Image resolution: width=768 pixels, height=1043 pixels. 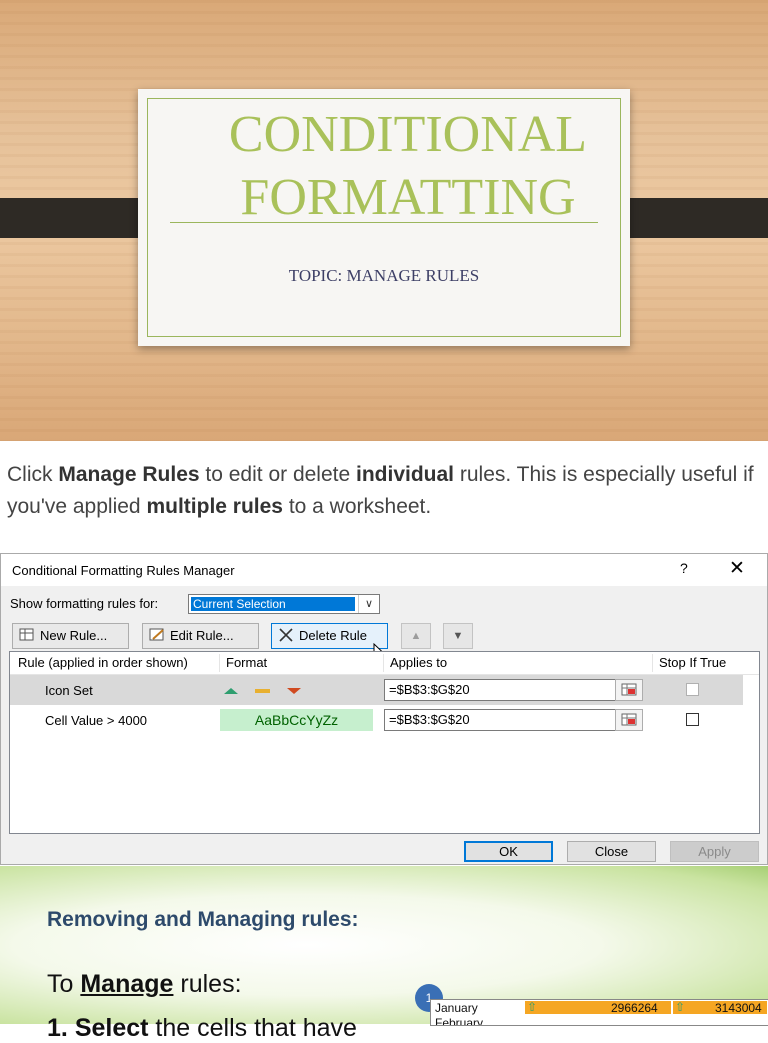 I want to click on para-text-4: to a worksheet., so click(x=357, y=506).